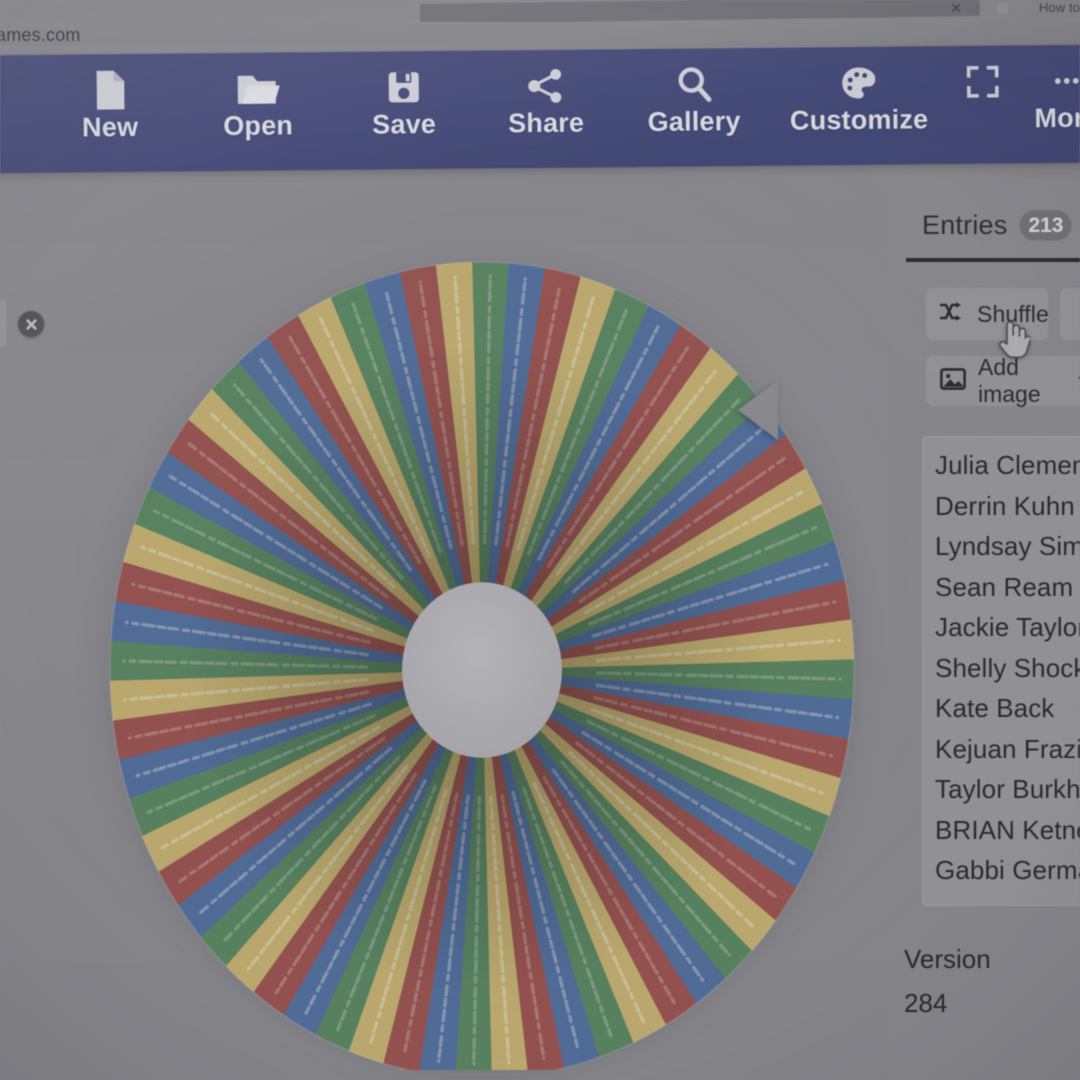 The height and width of the screenshot is (1080, 1080). Describe the element at coordinates (758, 410) in the screenshot. I see `wheel-pointer-triangle` at that location.